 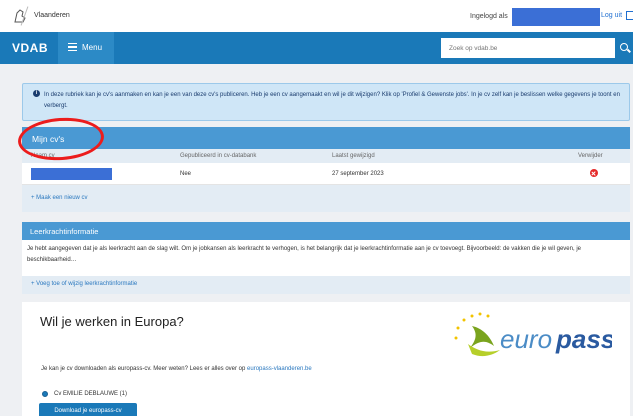 What do you see at coordinates (112, 321) in the screenshot?
I see `europass-heading: Wil je werken in Europa?` at bounding box center [112, 321].